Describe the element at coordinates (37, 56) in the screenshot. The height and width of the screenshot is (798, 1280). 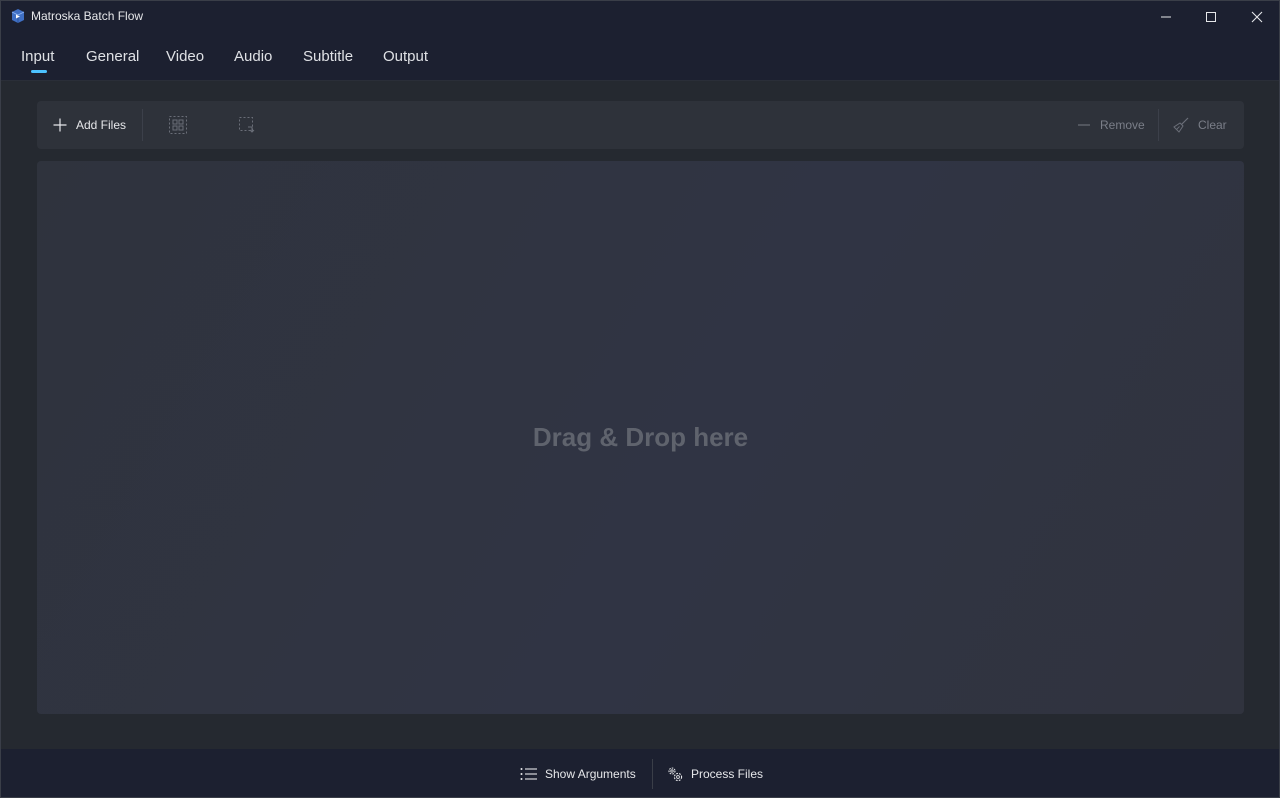
I see `tab-input: Input` at that location.